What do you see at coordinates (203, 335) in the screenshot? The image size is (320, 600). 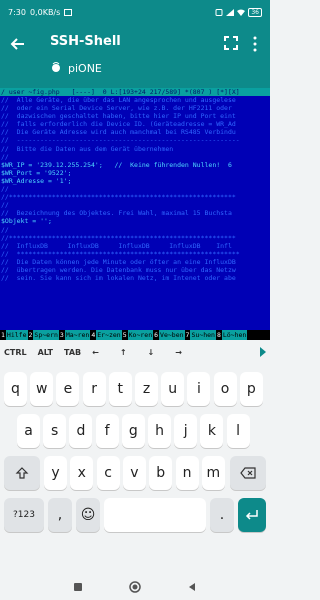 I see `function-key-label: Su~hen` at bounding box center [203, 335].